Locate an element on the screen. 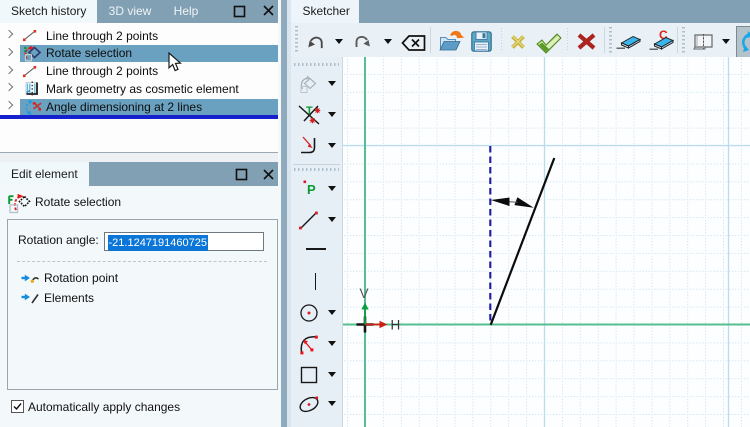 The width and height of the screenshot is (750, 427). svg-text: V is located at coordinates (364, 293).